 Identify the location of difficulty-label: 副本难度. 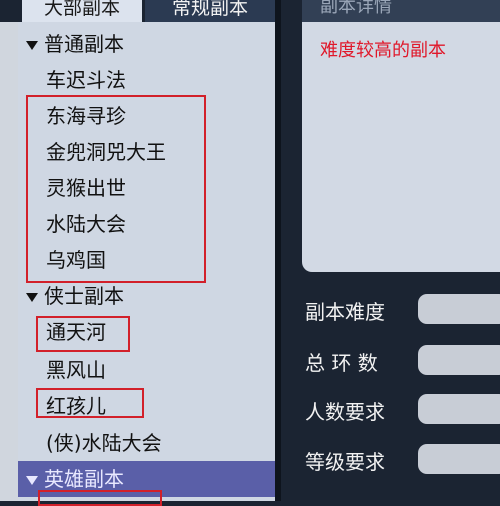
(345, 312).